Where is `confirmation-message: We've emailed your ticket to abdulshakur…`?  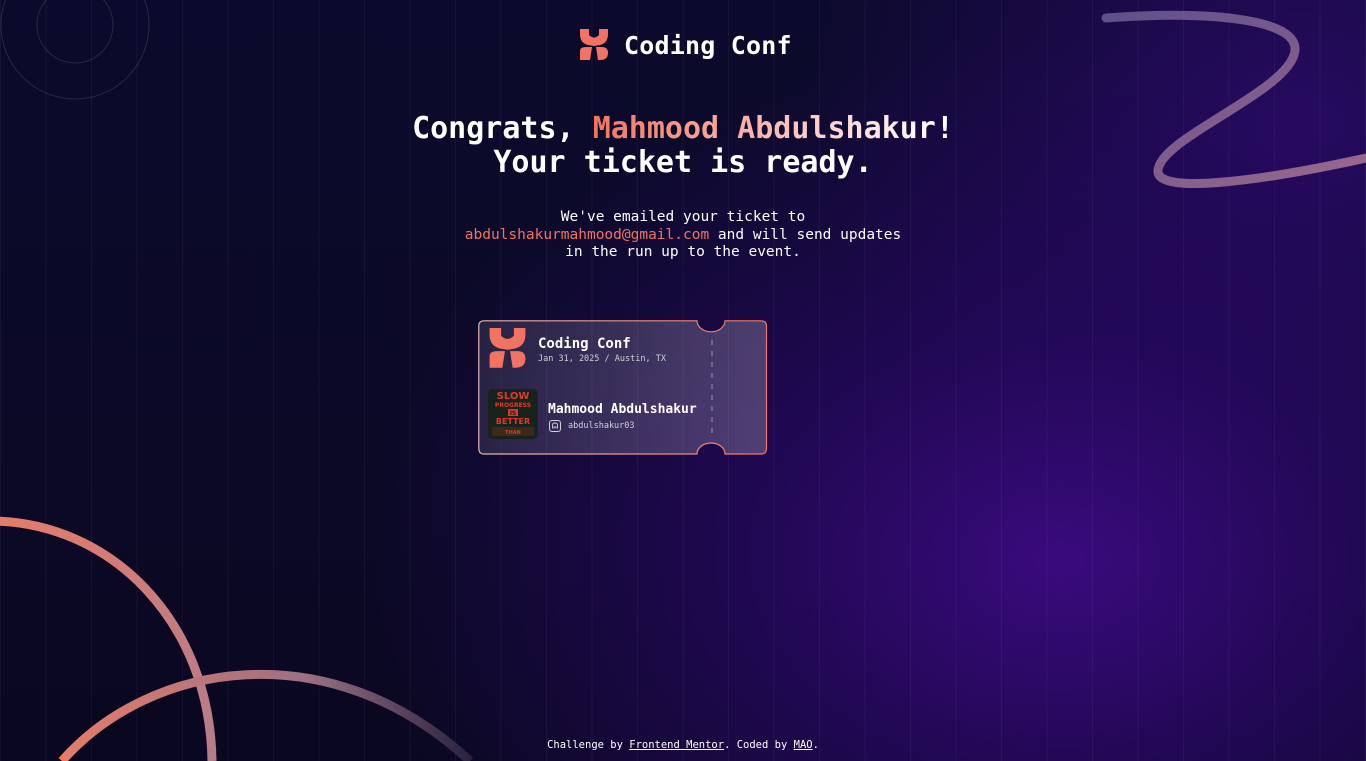
confirmation-message: We've emailed your ticket to abdulshakur… is located at coordinates (683, 235).